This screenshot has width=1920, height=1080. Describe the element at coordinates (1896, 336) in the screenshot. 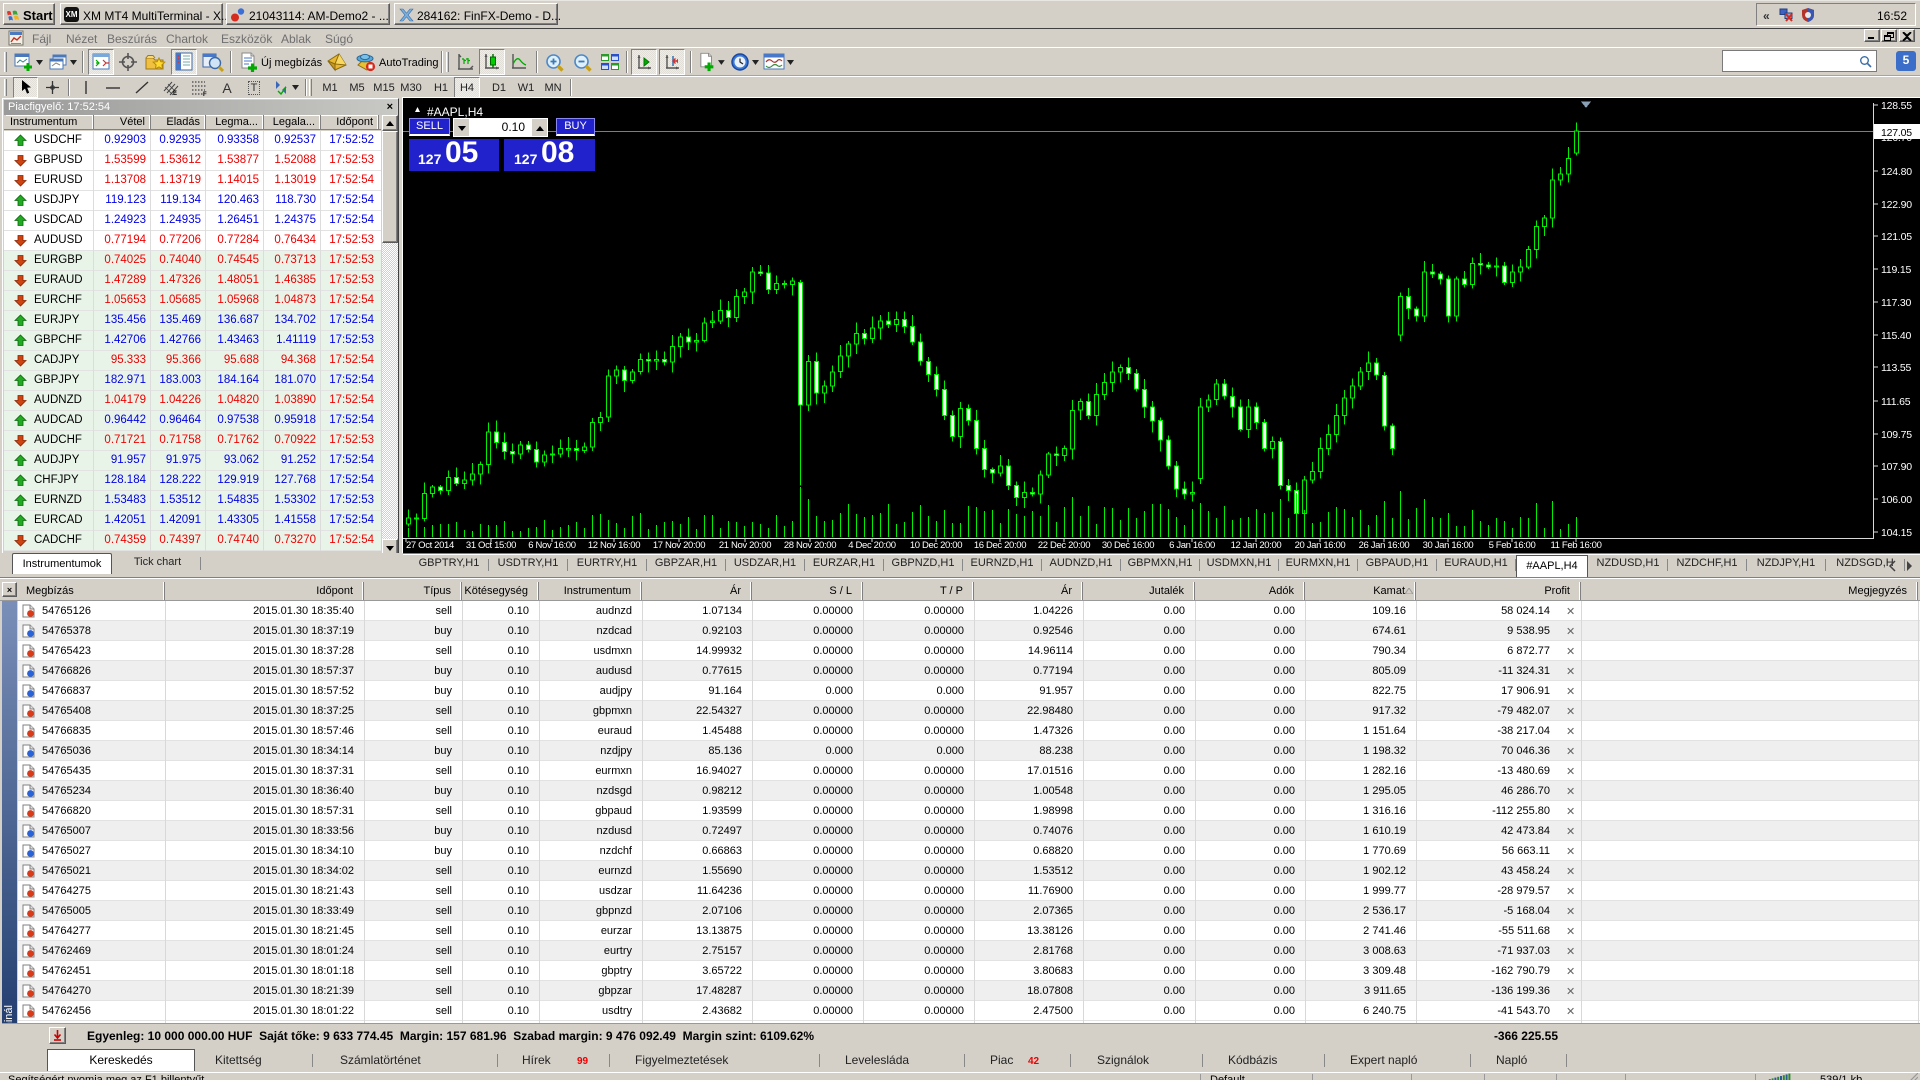

I see `svg-text: 115.40` at that location.